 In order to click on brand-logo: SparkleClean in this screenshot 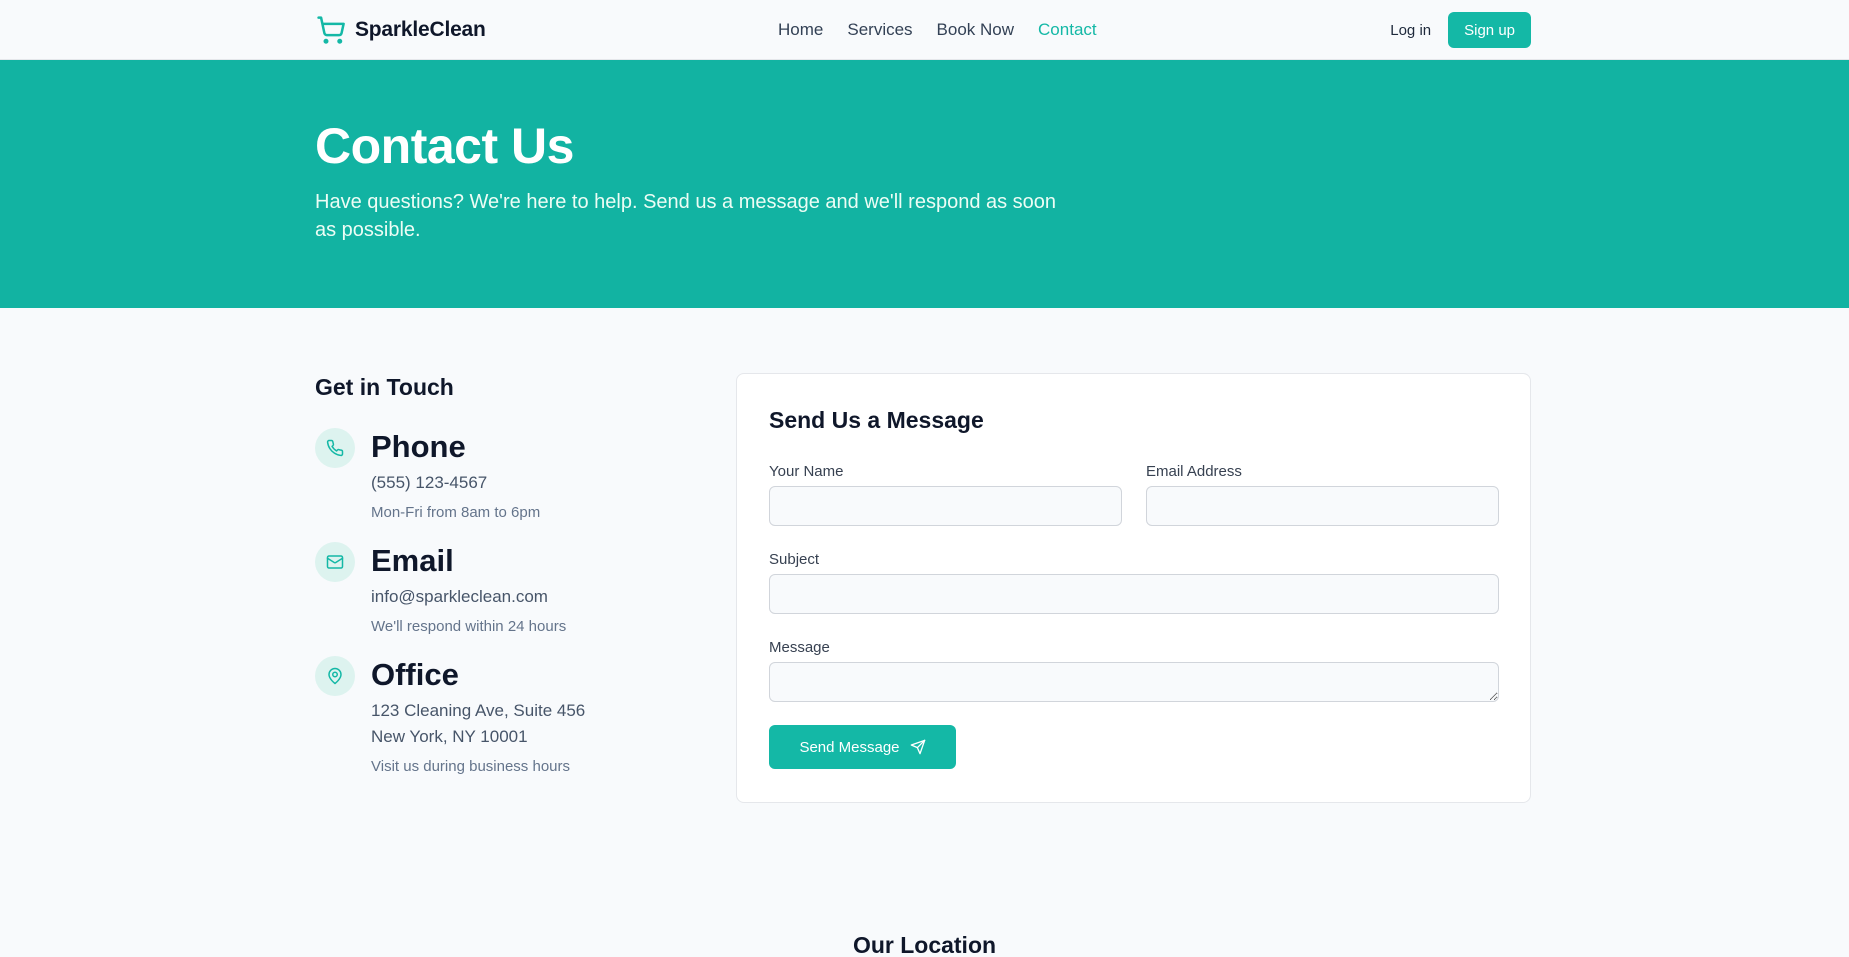, I will do `click(400, 30)`.